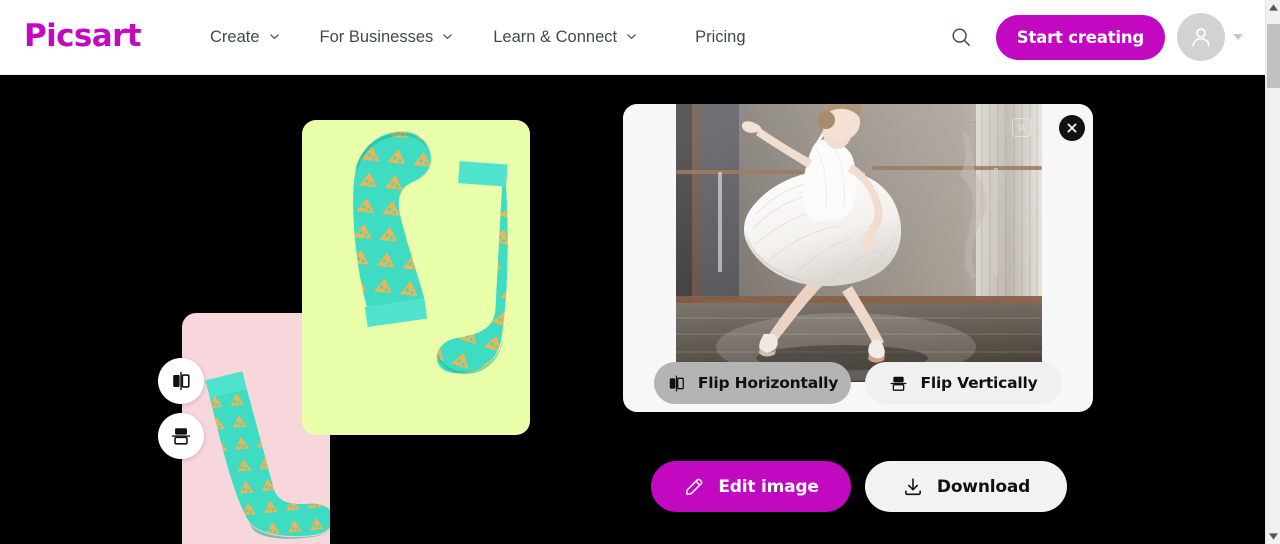  What do you see at coordinates (979, 383) in the screenshot?
I see `flip-vertically-label: Flip Vertically` at bounding box center [979, 383].